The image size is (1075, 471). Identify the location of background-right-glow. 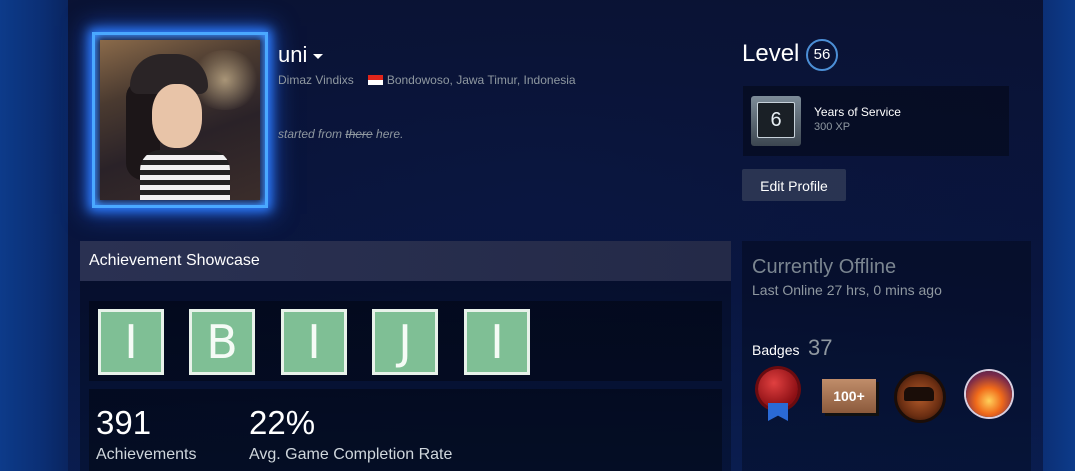
(1059, 235).